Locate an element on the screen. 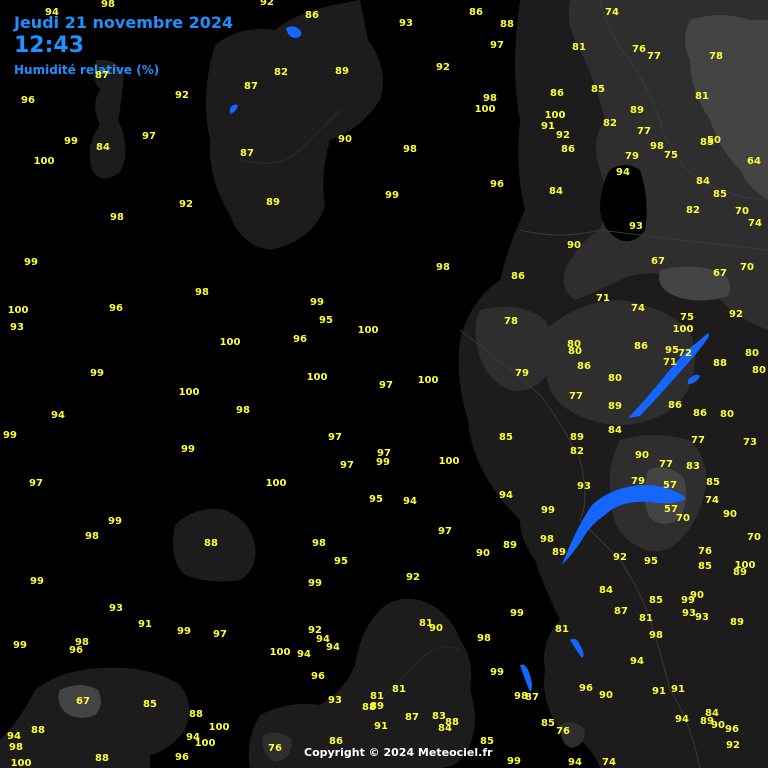 The height and width of the screenshot is (768, 768). humidity-reading: 81 is located at coordinates (702, 96).